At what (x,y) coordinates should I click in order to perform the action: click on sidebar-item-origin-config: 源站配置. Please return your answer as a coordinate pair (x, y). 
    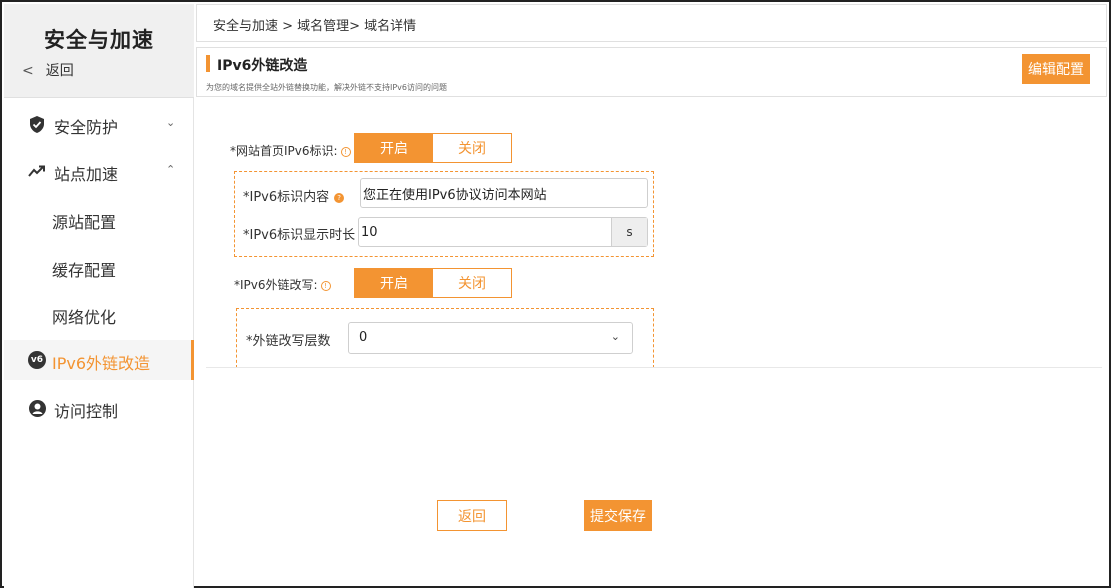
    Looking at the image, I should click on (99, 219).